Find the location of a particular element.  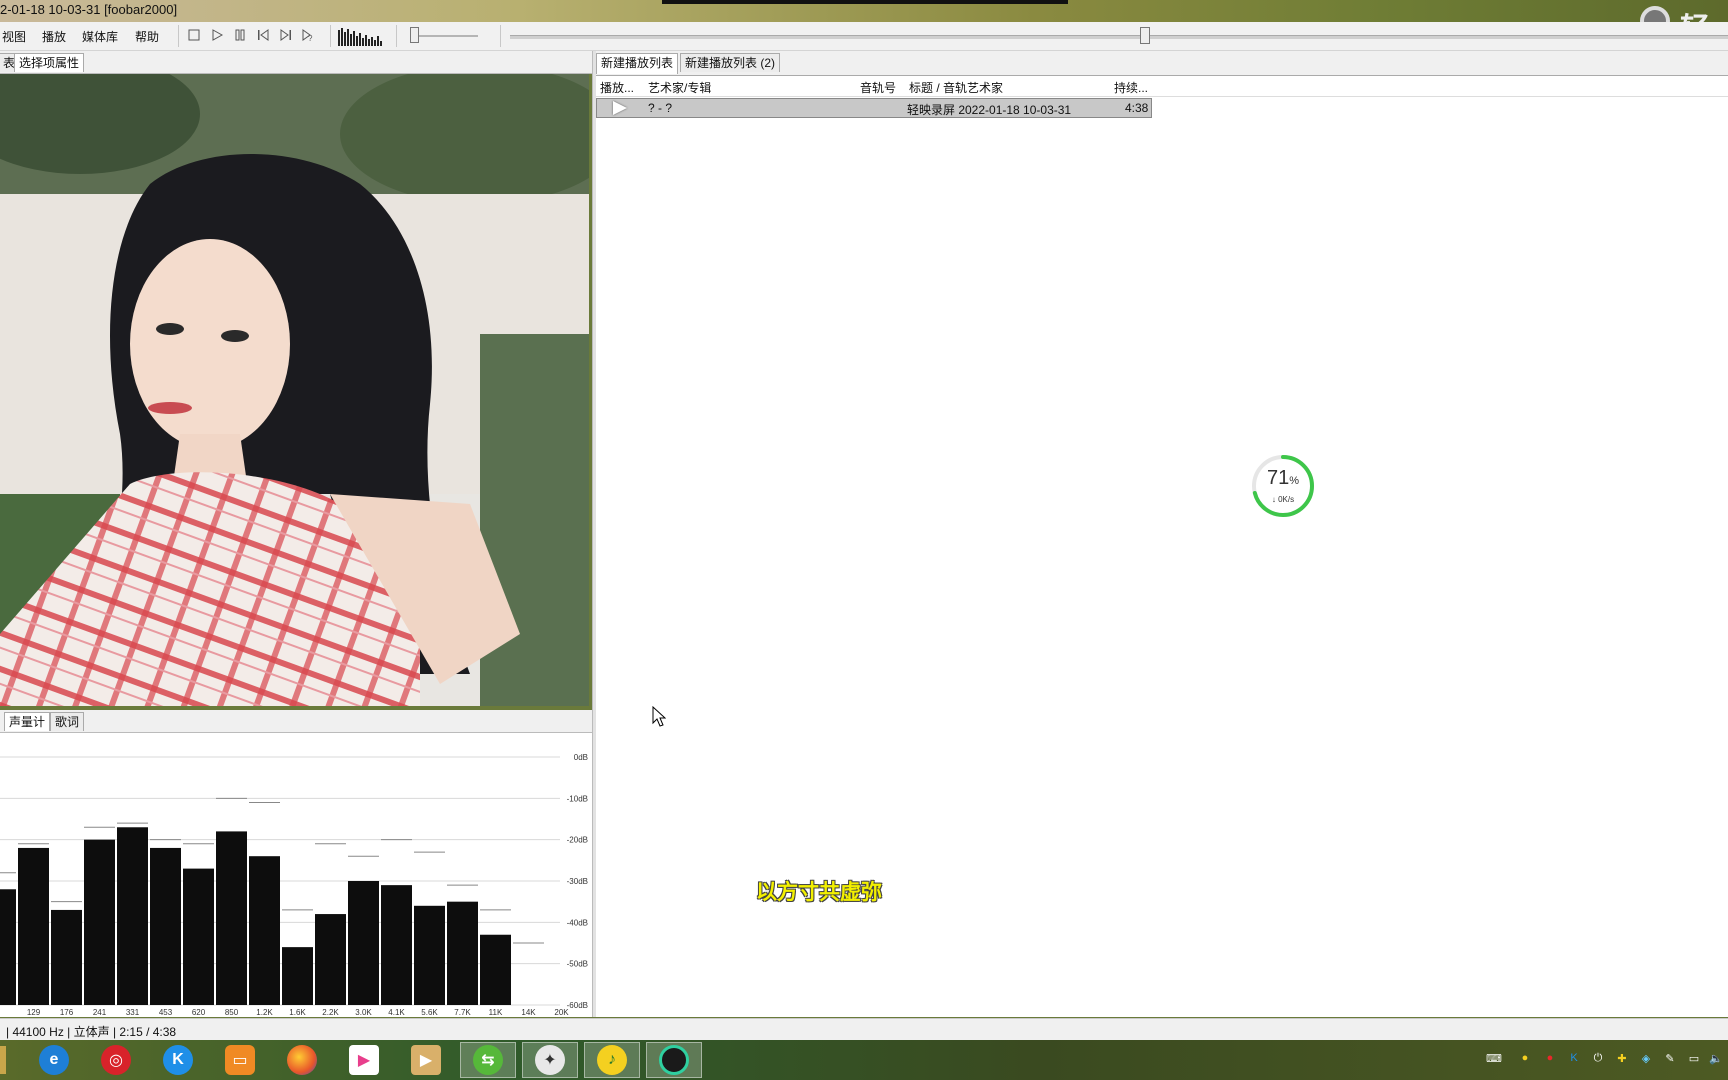

video-player-icon: ▶ is located at coordinates (426, 1060).